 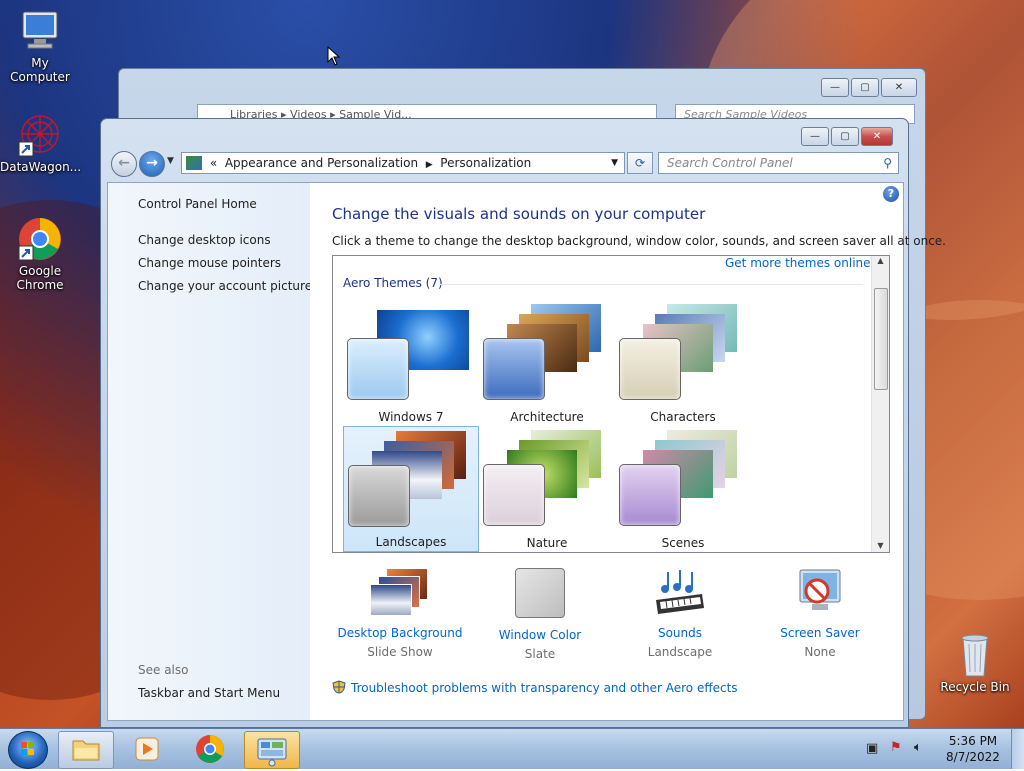 What do you see at coordinates (393, 283) in the screenshot?
I see `theme-group-title: Aero Themes (7)` at bounding box center [393, 283].